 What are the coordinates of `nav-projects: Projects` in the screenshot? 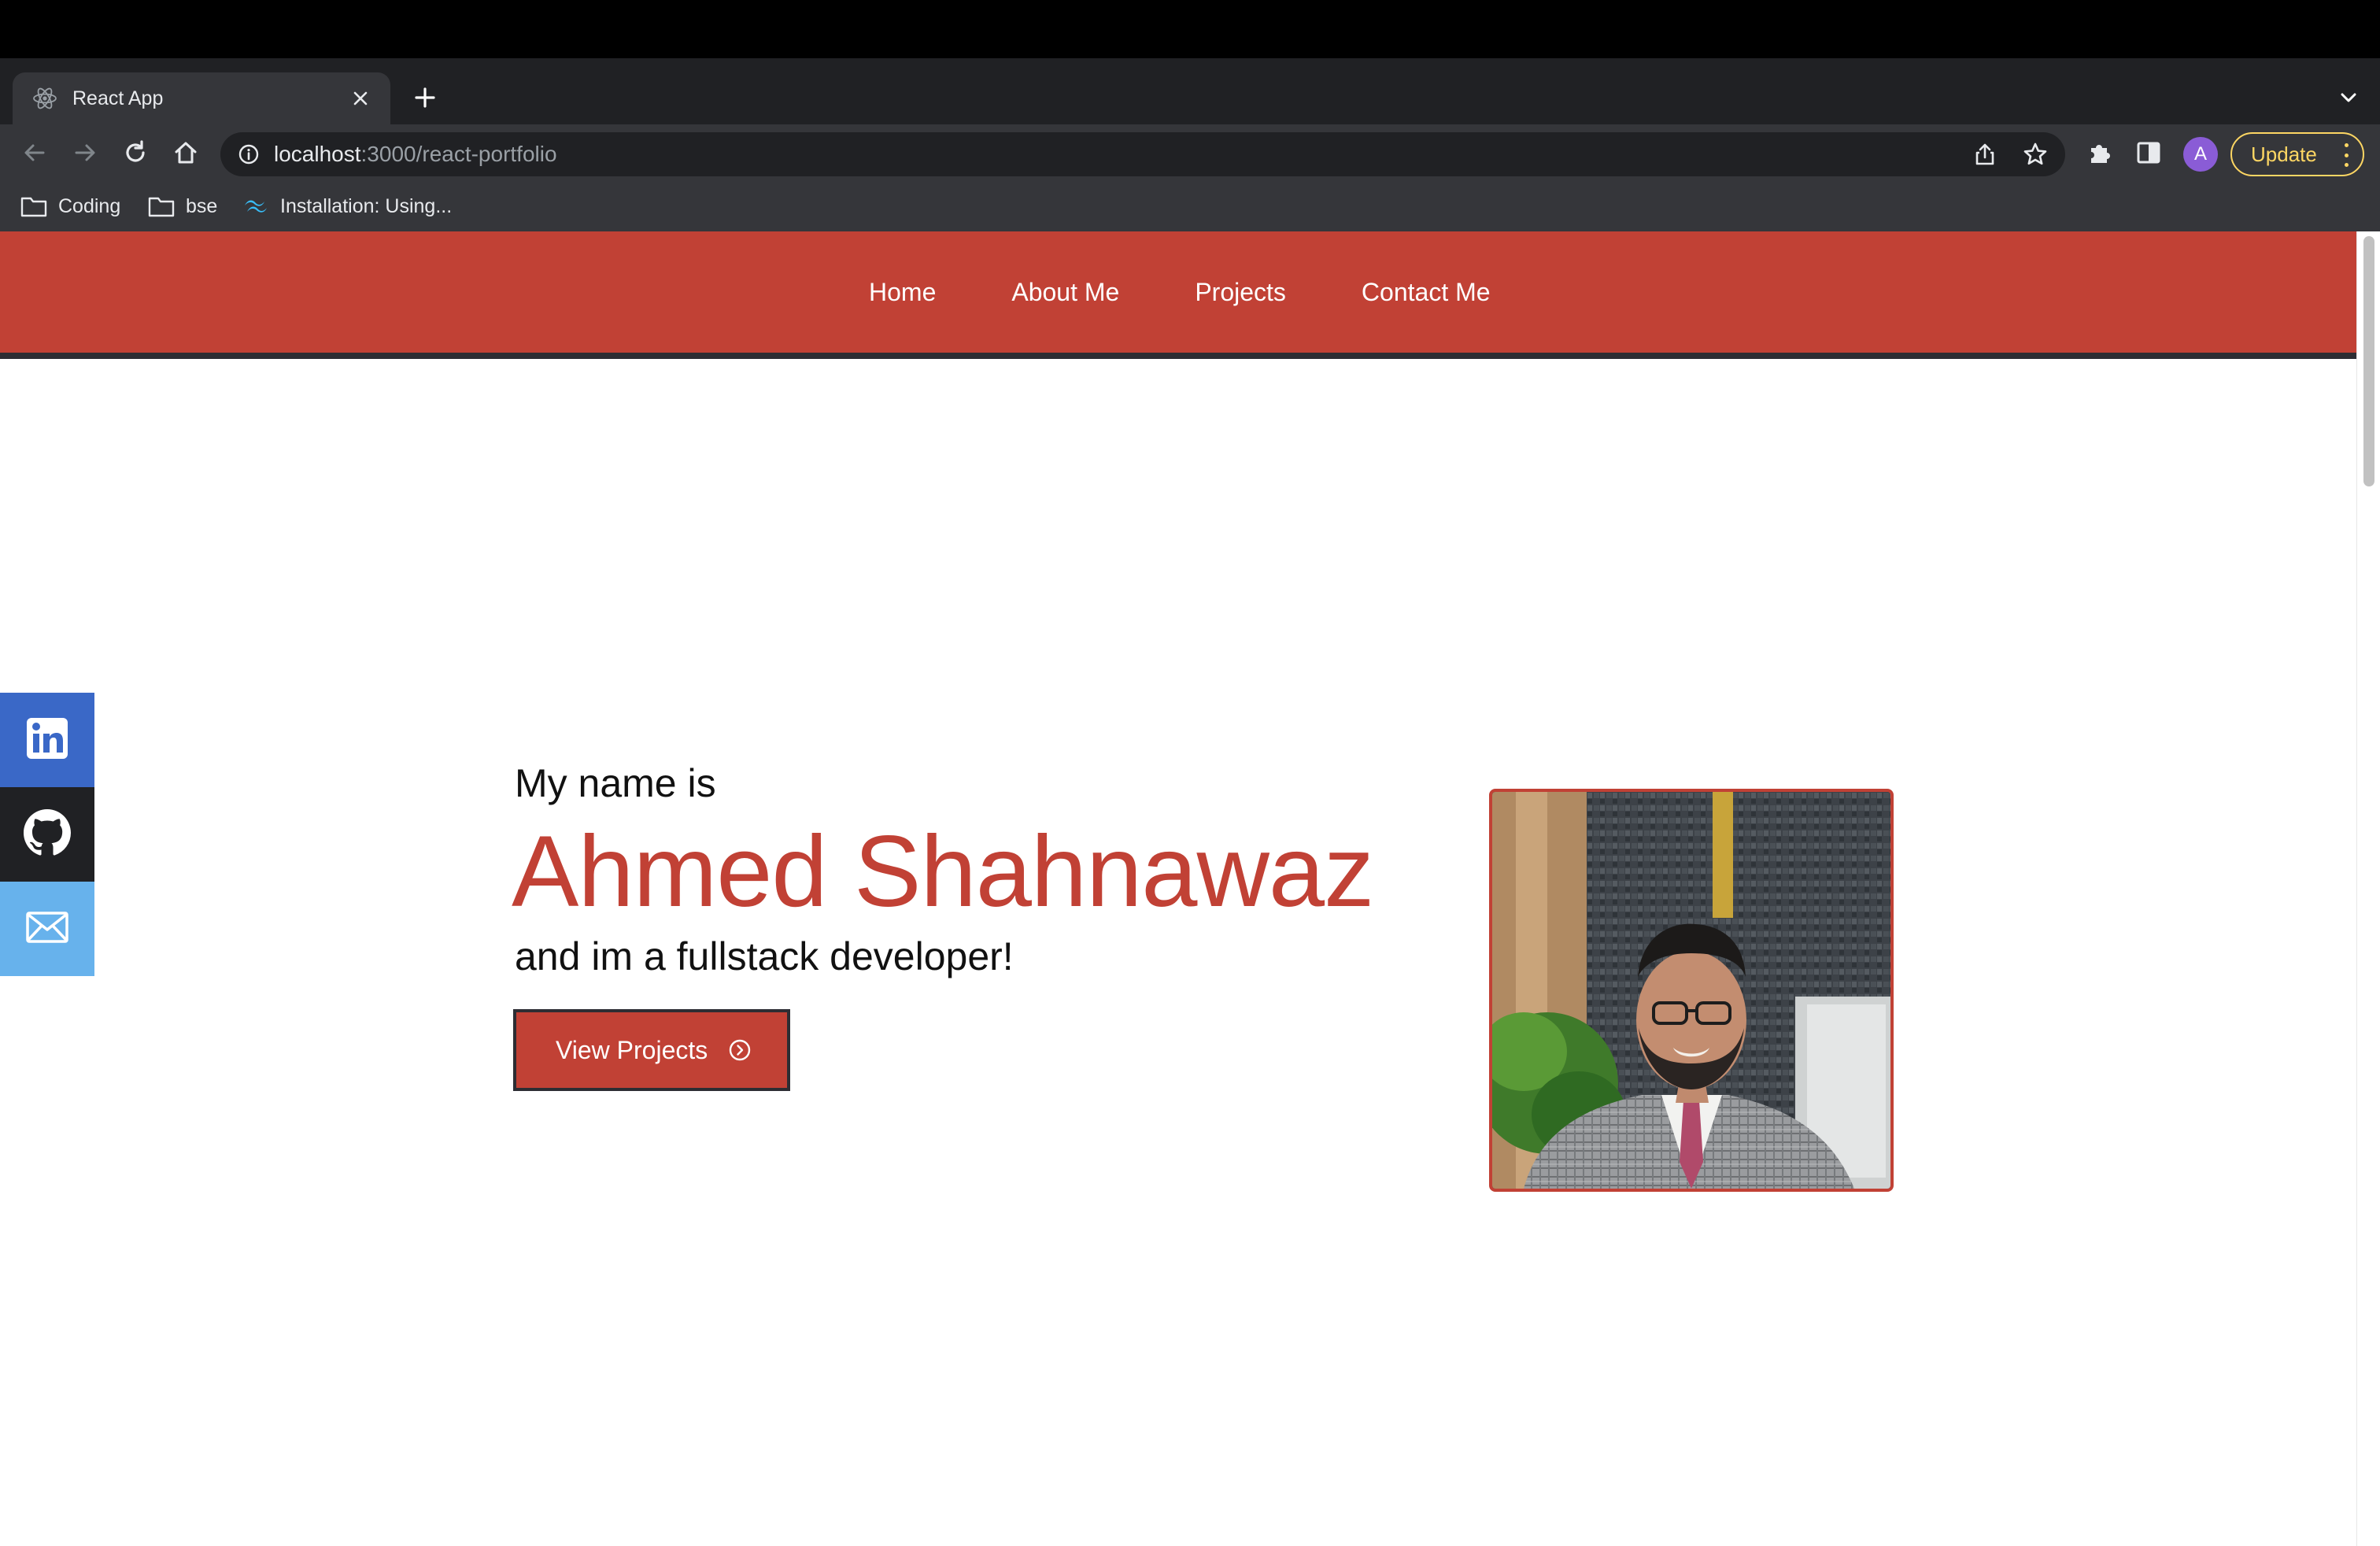 It's located at (1240, 292).